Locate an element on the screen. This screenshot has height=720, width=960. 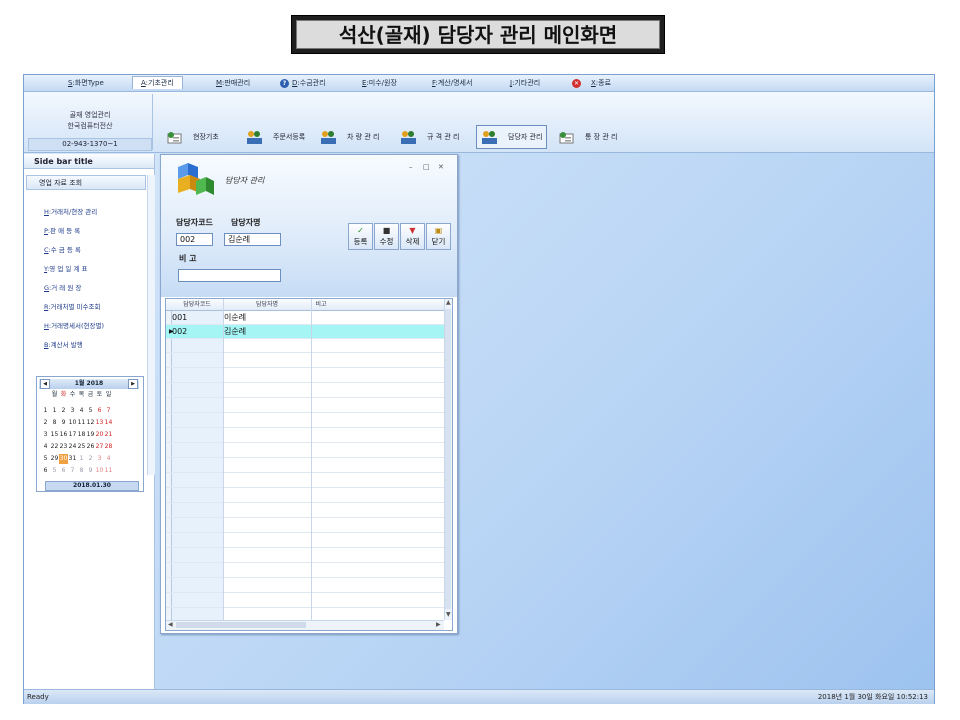
cubes-icon is located at coordinates (196, 179).